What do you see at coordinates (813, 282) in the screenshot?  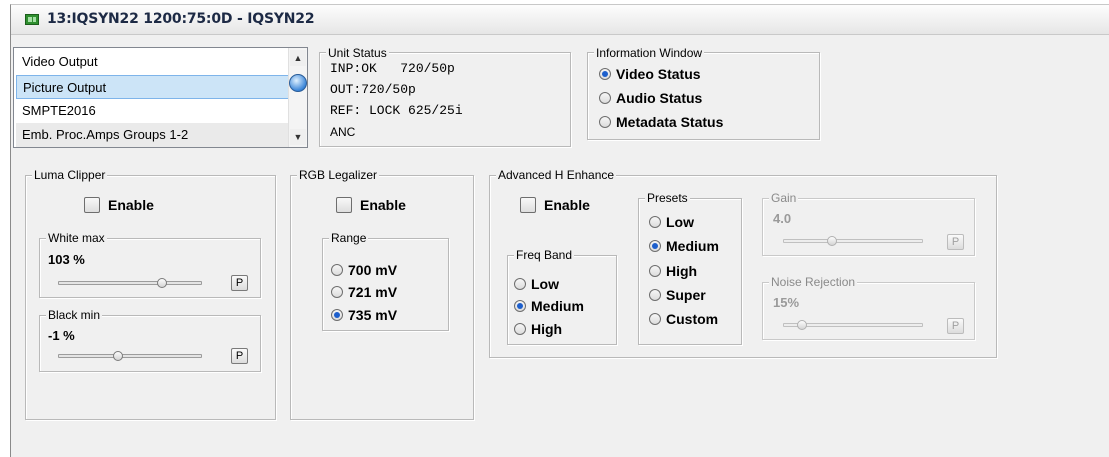 I see `noise-rejection-title: Noise Rejection` at bounding box center [813, 282].